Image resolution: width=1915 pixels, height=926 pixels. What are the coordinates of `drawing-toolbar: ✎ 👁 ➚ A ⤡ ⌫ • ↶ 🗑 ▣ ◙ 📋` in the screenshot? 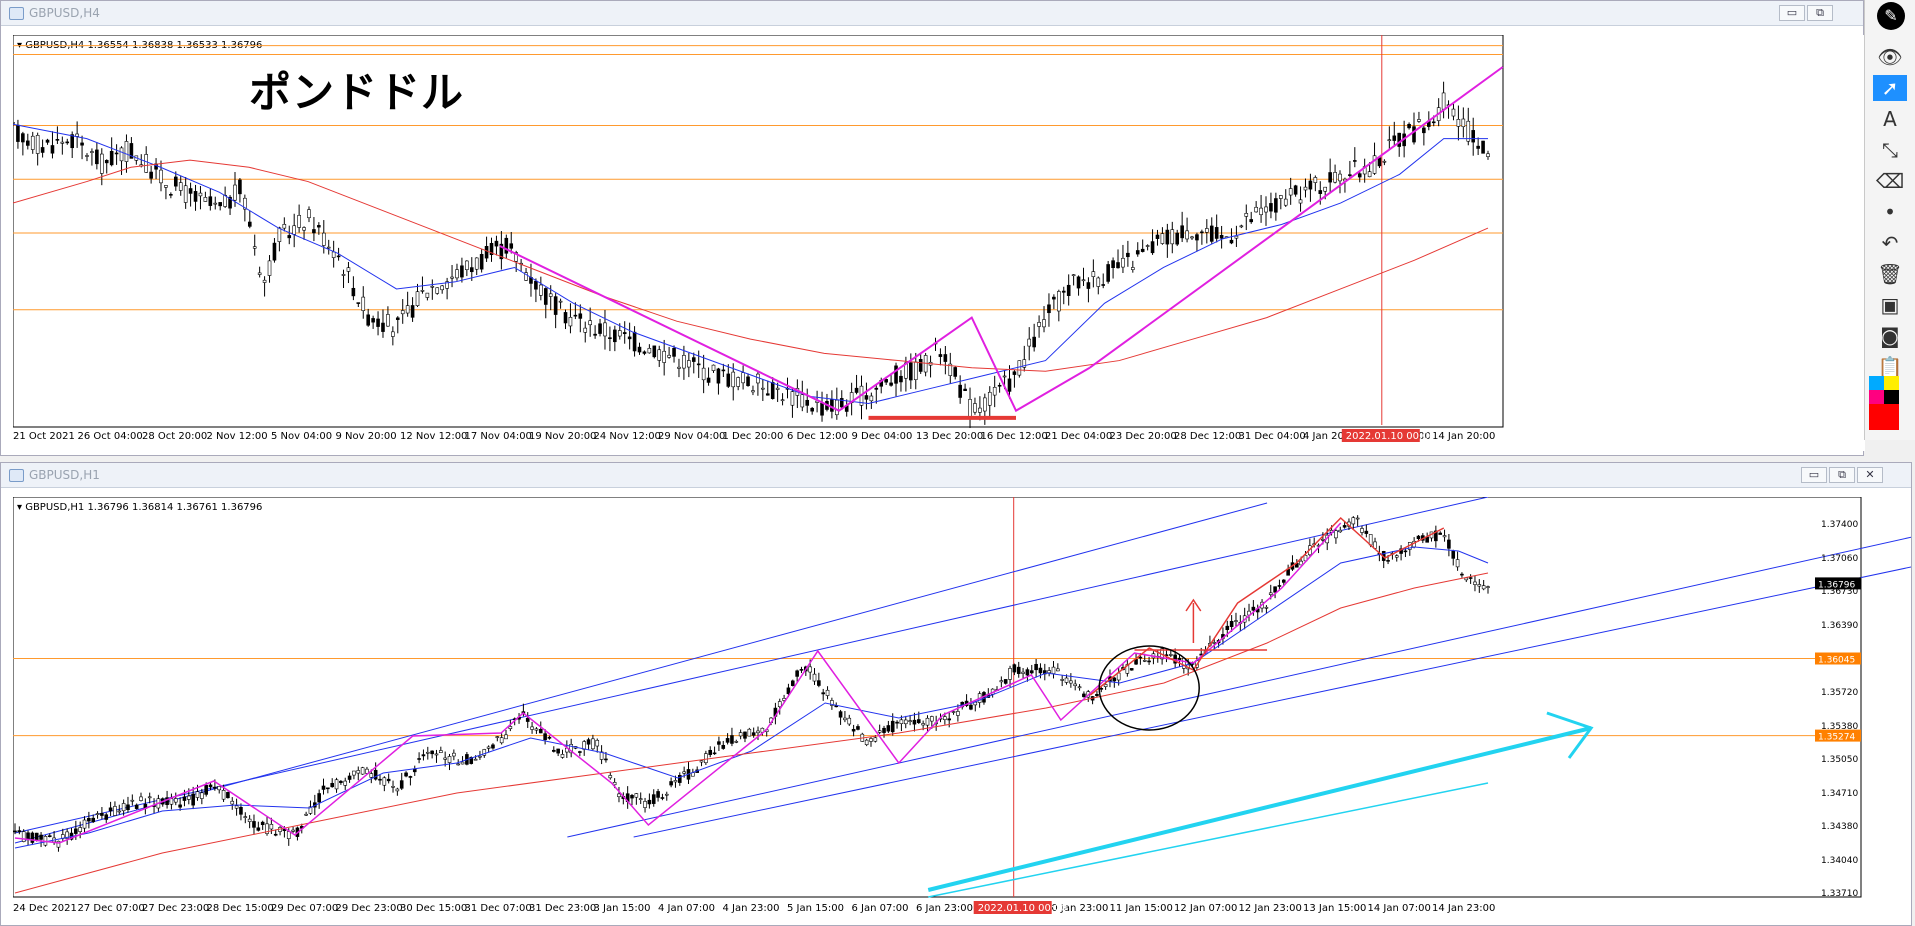 It's located at (1889, 220).